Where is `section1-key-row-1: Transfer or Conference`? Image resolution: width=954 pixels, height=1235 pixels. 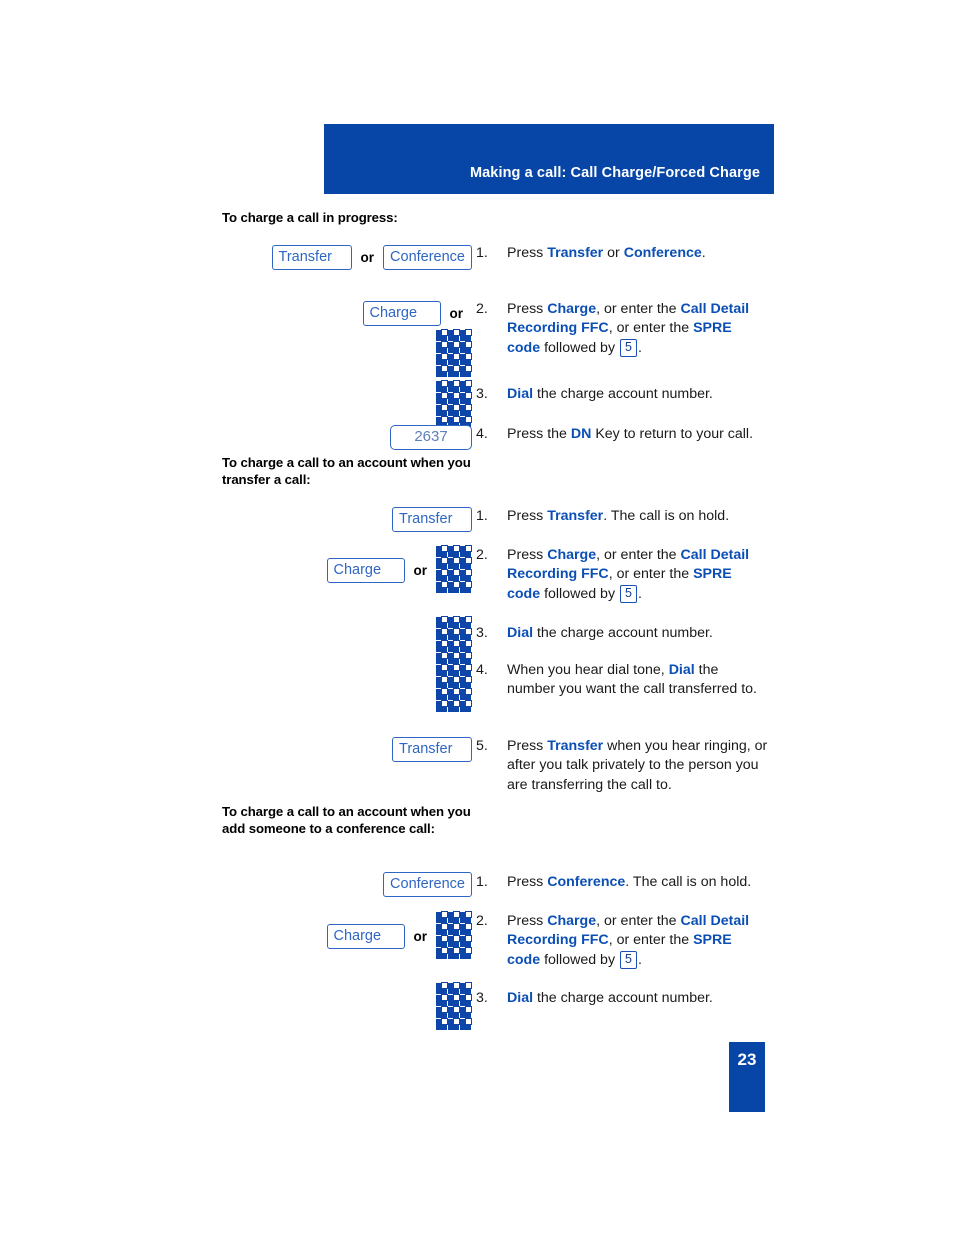 section1-key-row-1: Transfer or Conference is located at coordinates (347, 257).